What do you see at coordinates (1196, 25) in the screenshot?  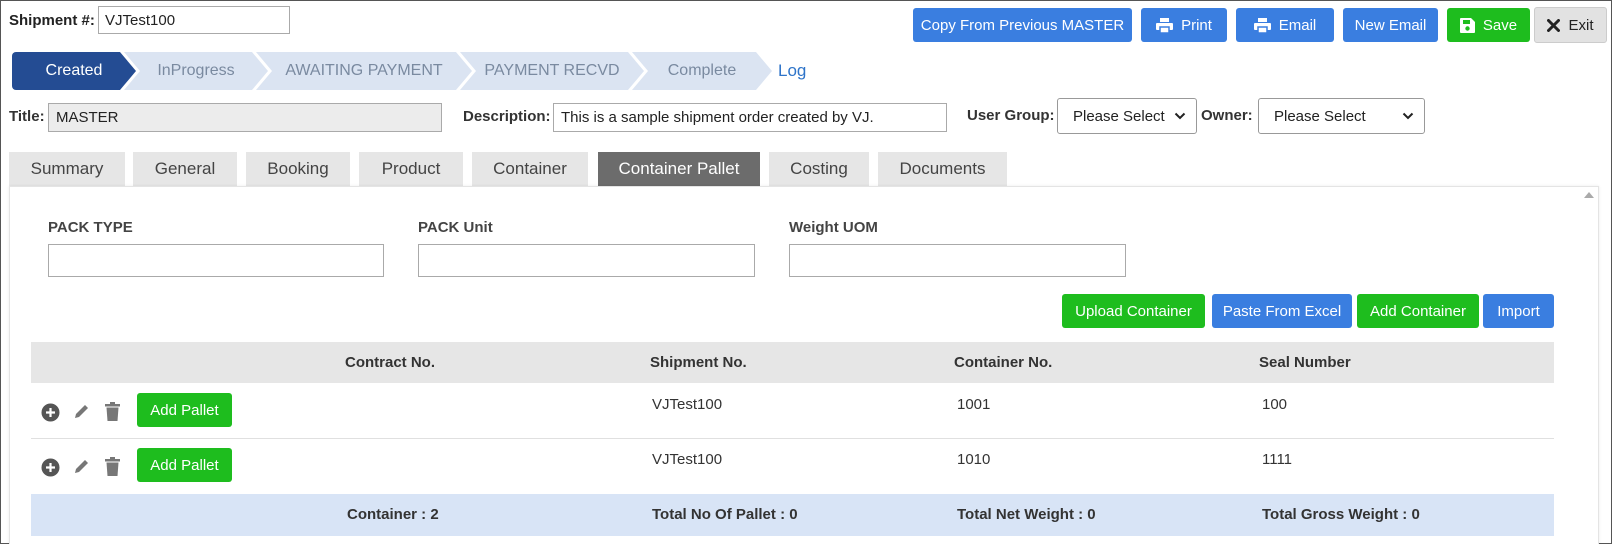 I see `print-button-label: Print` at bounding box center [1196, 25].